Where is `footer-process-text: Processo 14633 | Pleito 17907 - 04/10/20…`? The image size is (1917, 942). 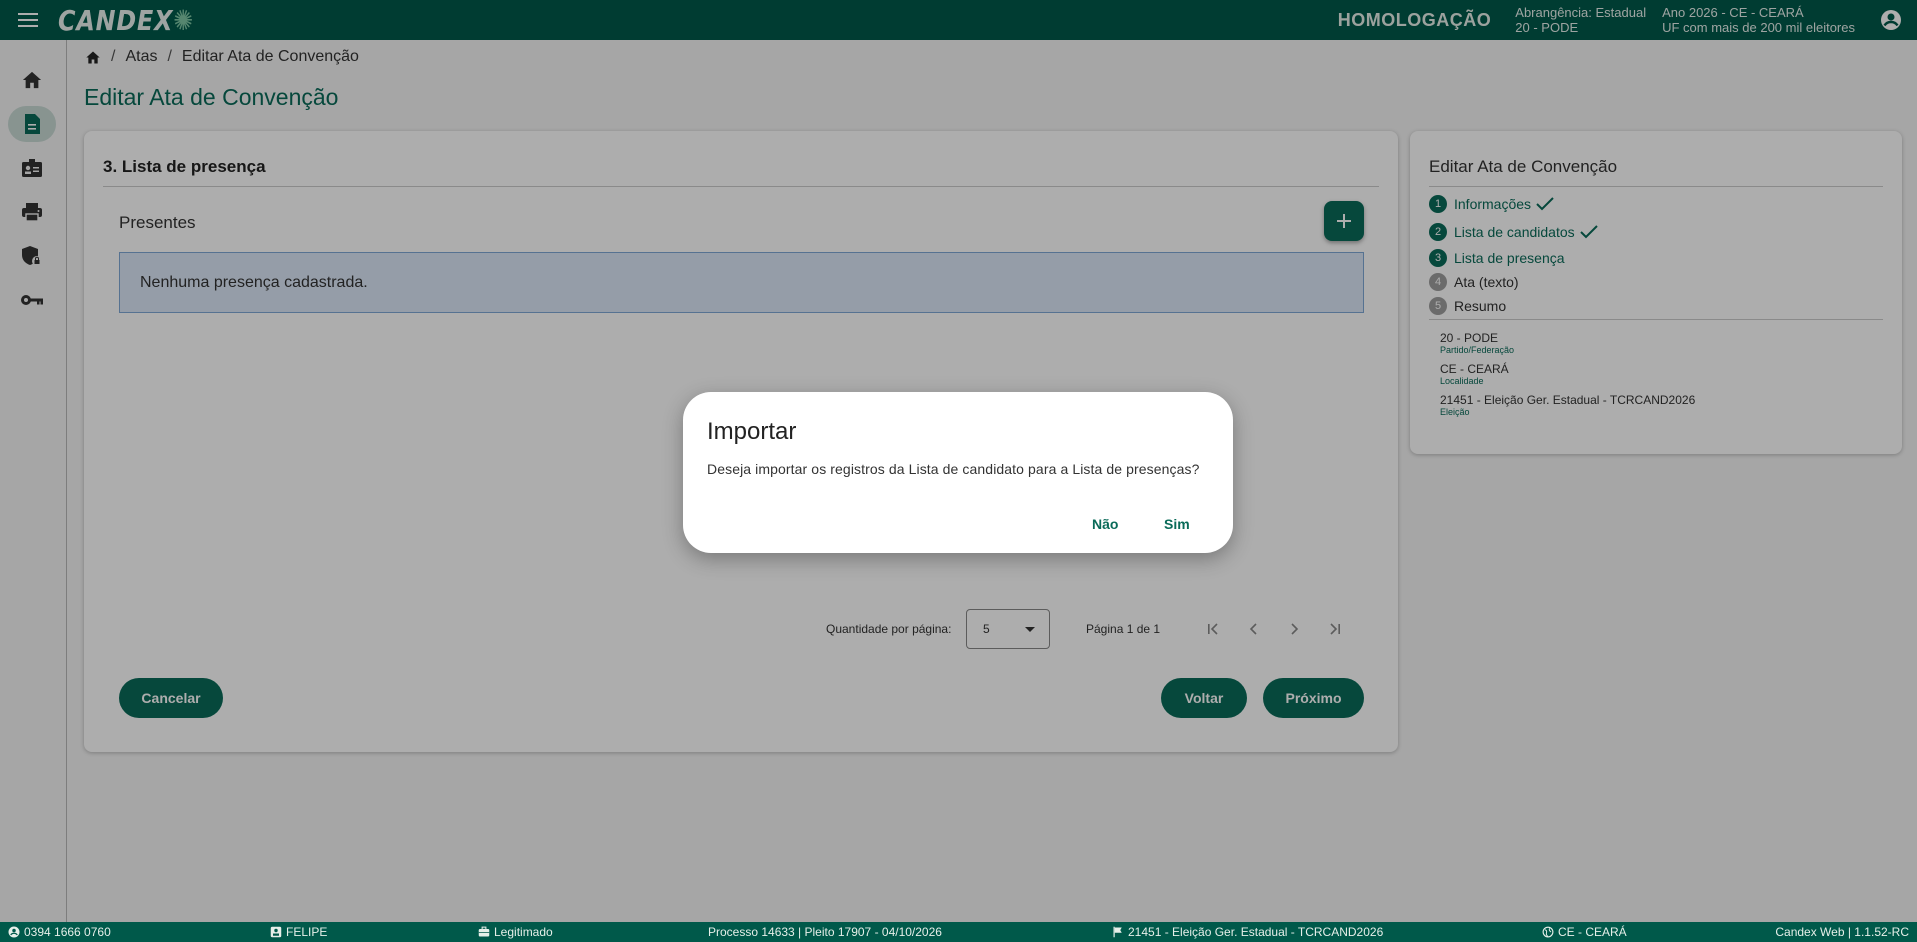 footer-process-text: Processo 14633 | Pleito 17907 - 04/10/20… is located at coordinates (825, 932).